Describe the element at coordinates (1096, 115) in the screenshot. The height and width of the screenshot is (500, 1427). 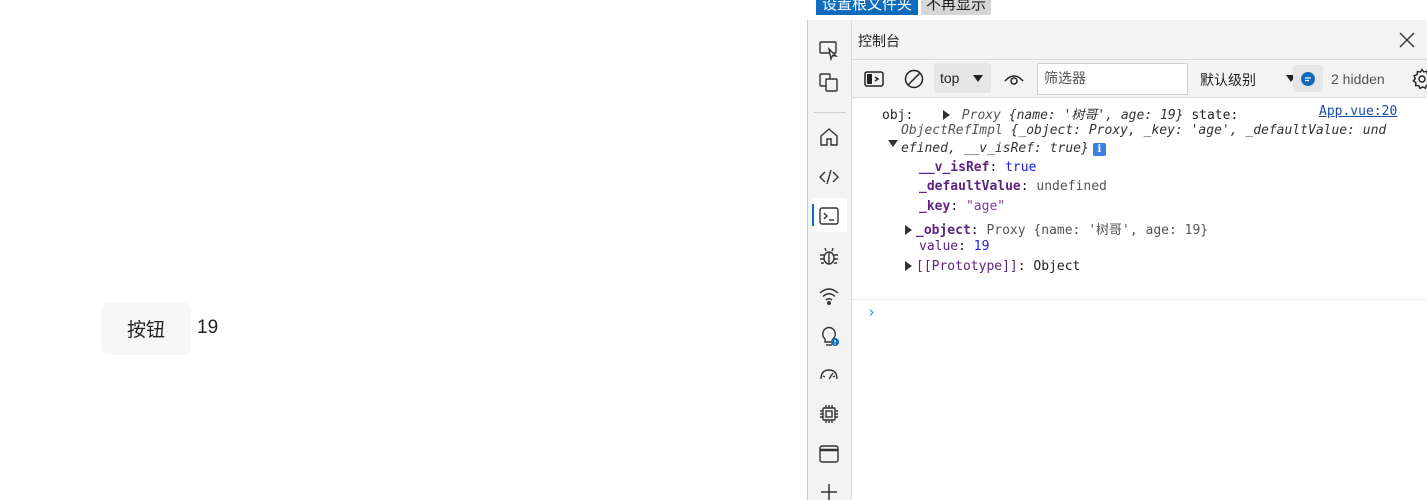
I see `obj-preview-body: {name: '树哥', age: 19}` at that location.